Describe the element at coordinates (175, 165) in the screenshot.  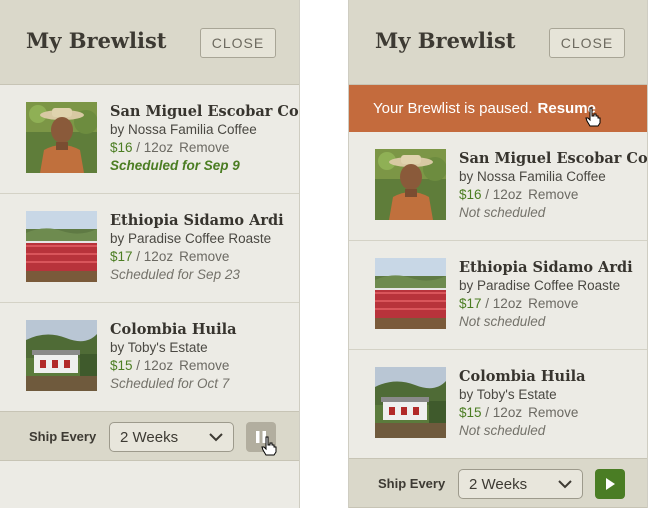
I see `schedule-status: Scheduled for Sep 9` at that location.